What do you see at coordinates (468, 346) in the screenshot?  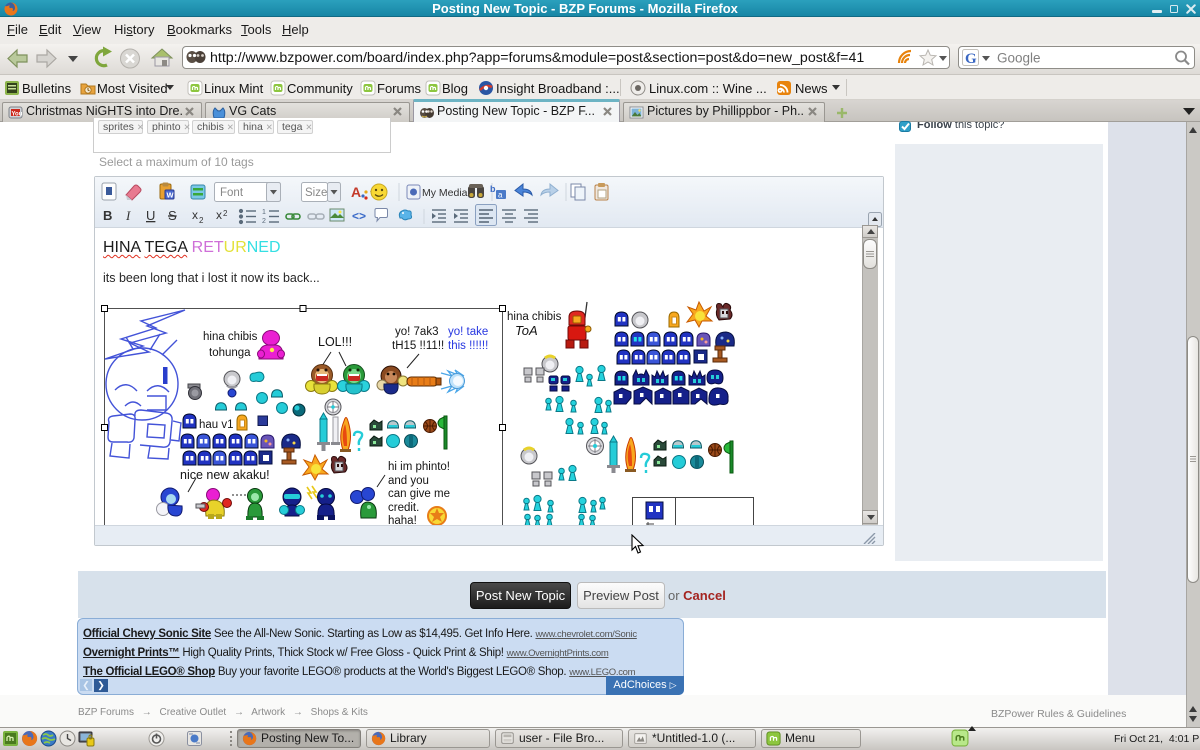 I see `svg-text: this !!!!!!` at bounding box center [468, 346].